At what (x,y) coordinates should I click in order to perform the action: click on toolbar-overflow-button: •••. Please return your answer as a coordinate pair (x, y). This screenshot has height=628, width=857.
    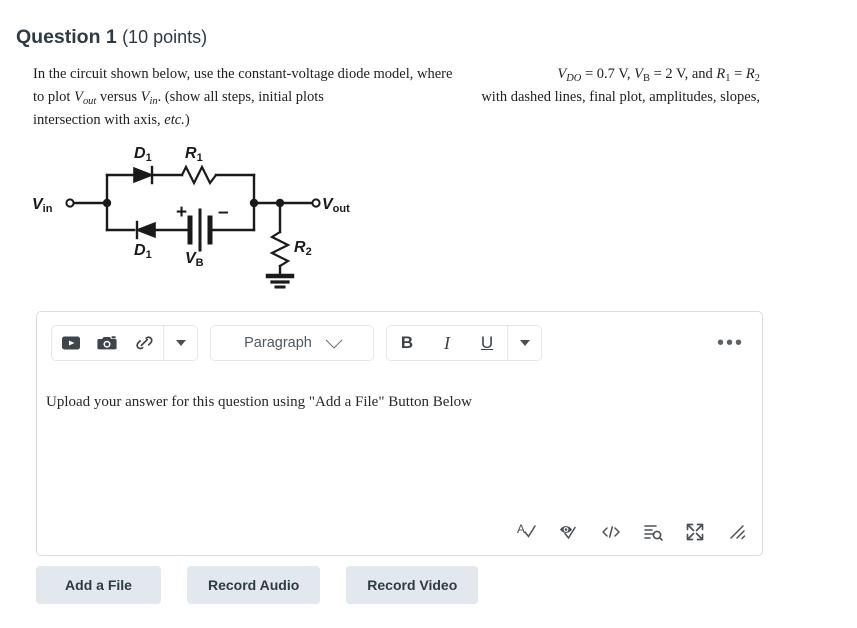
    Looking at the image, I should click on (730, 343).